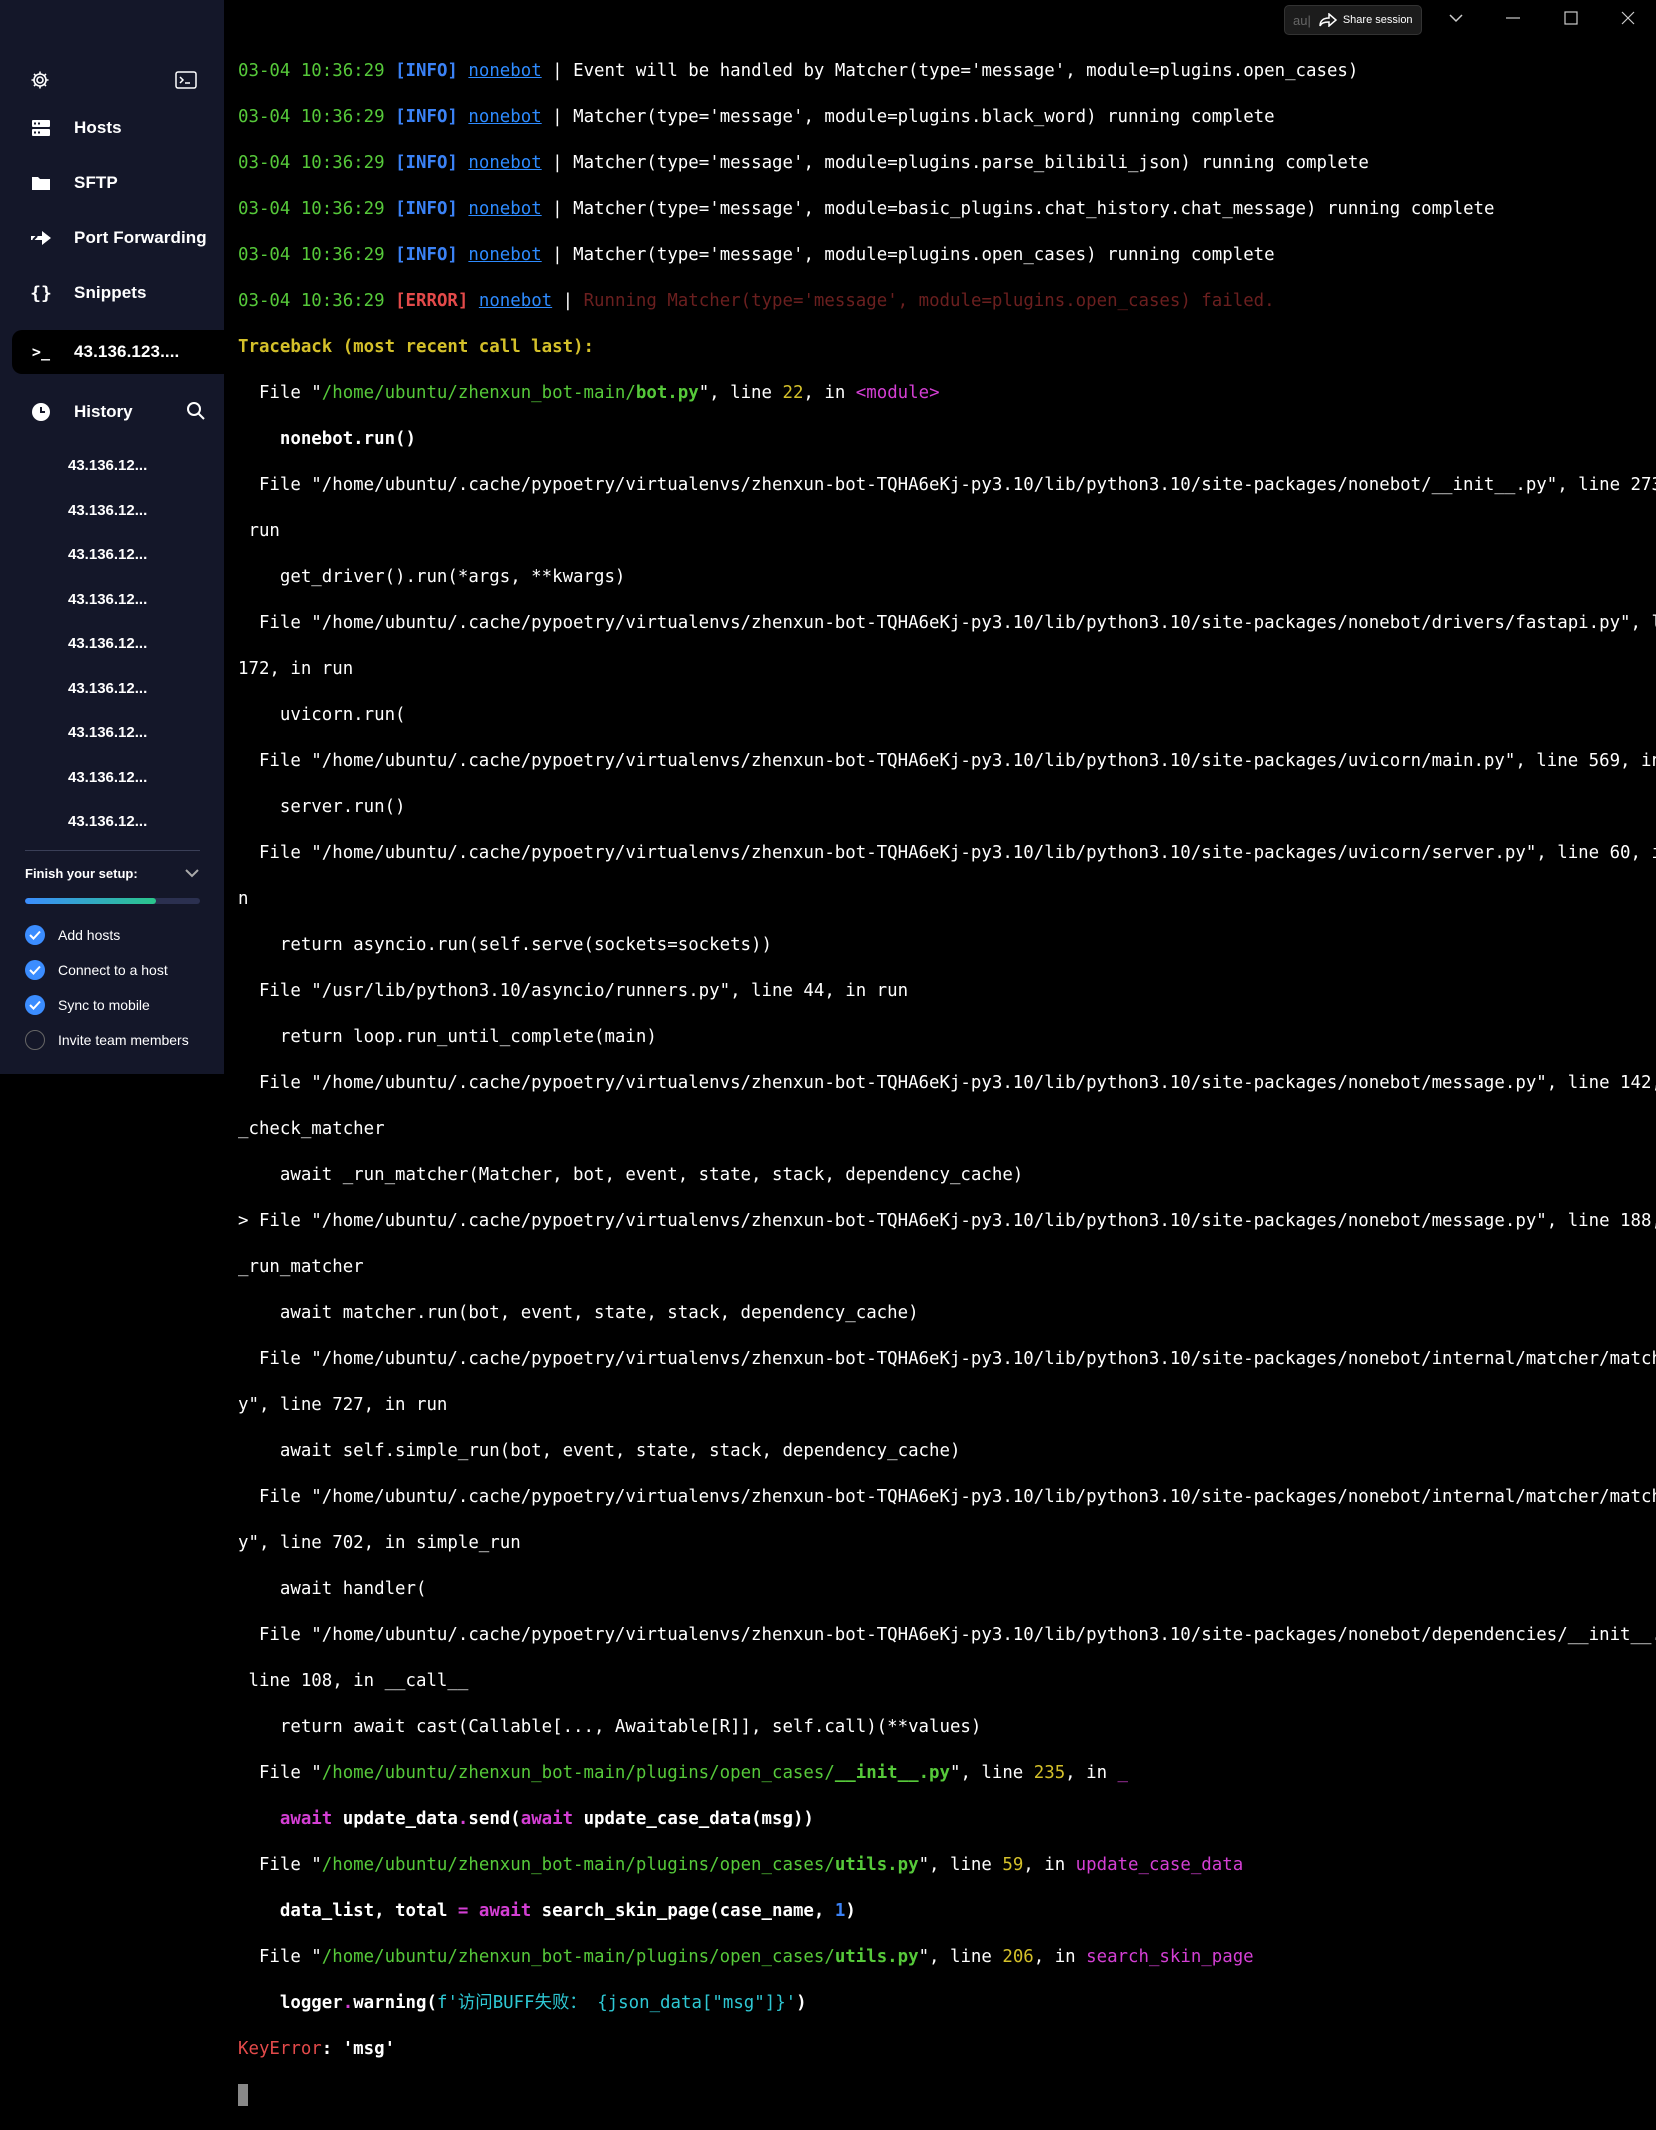 The image size is (1656, 2130). What do you see at coordinates (1628, 18) in the screenshot?
I see `close-icon` at bounding box center [1628, 18].